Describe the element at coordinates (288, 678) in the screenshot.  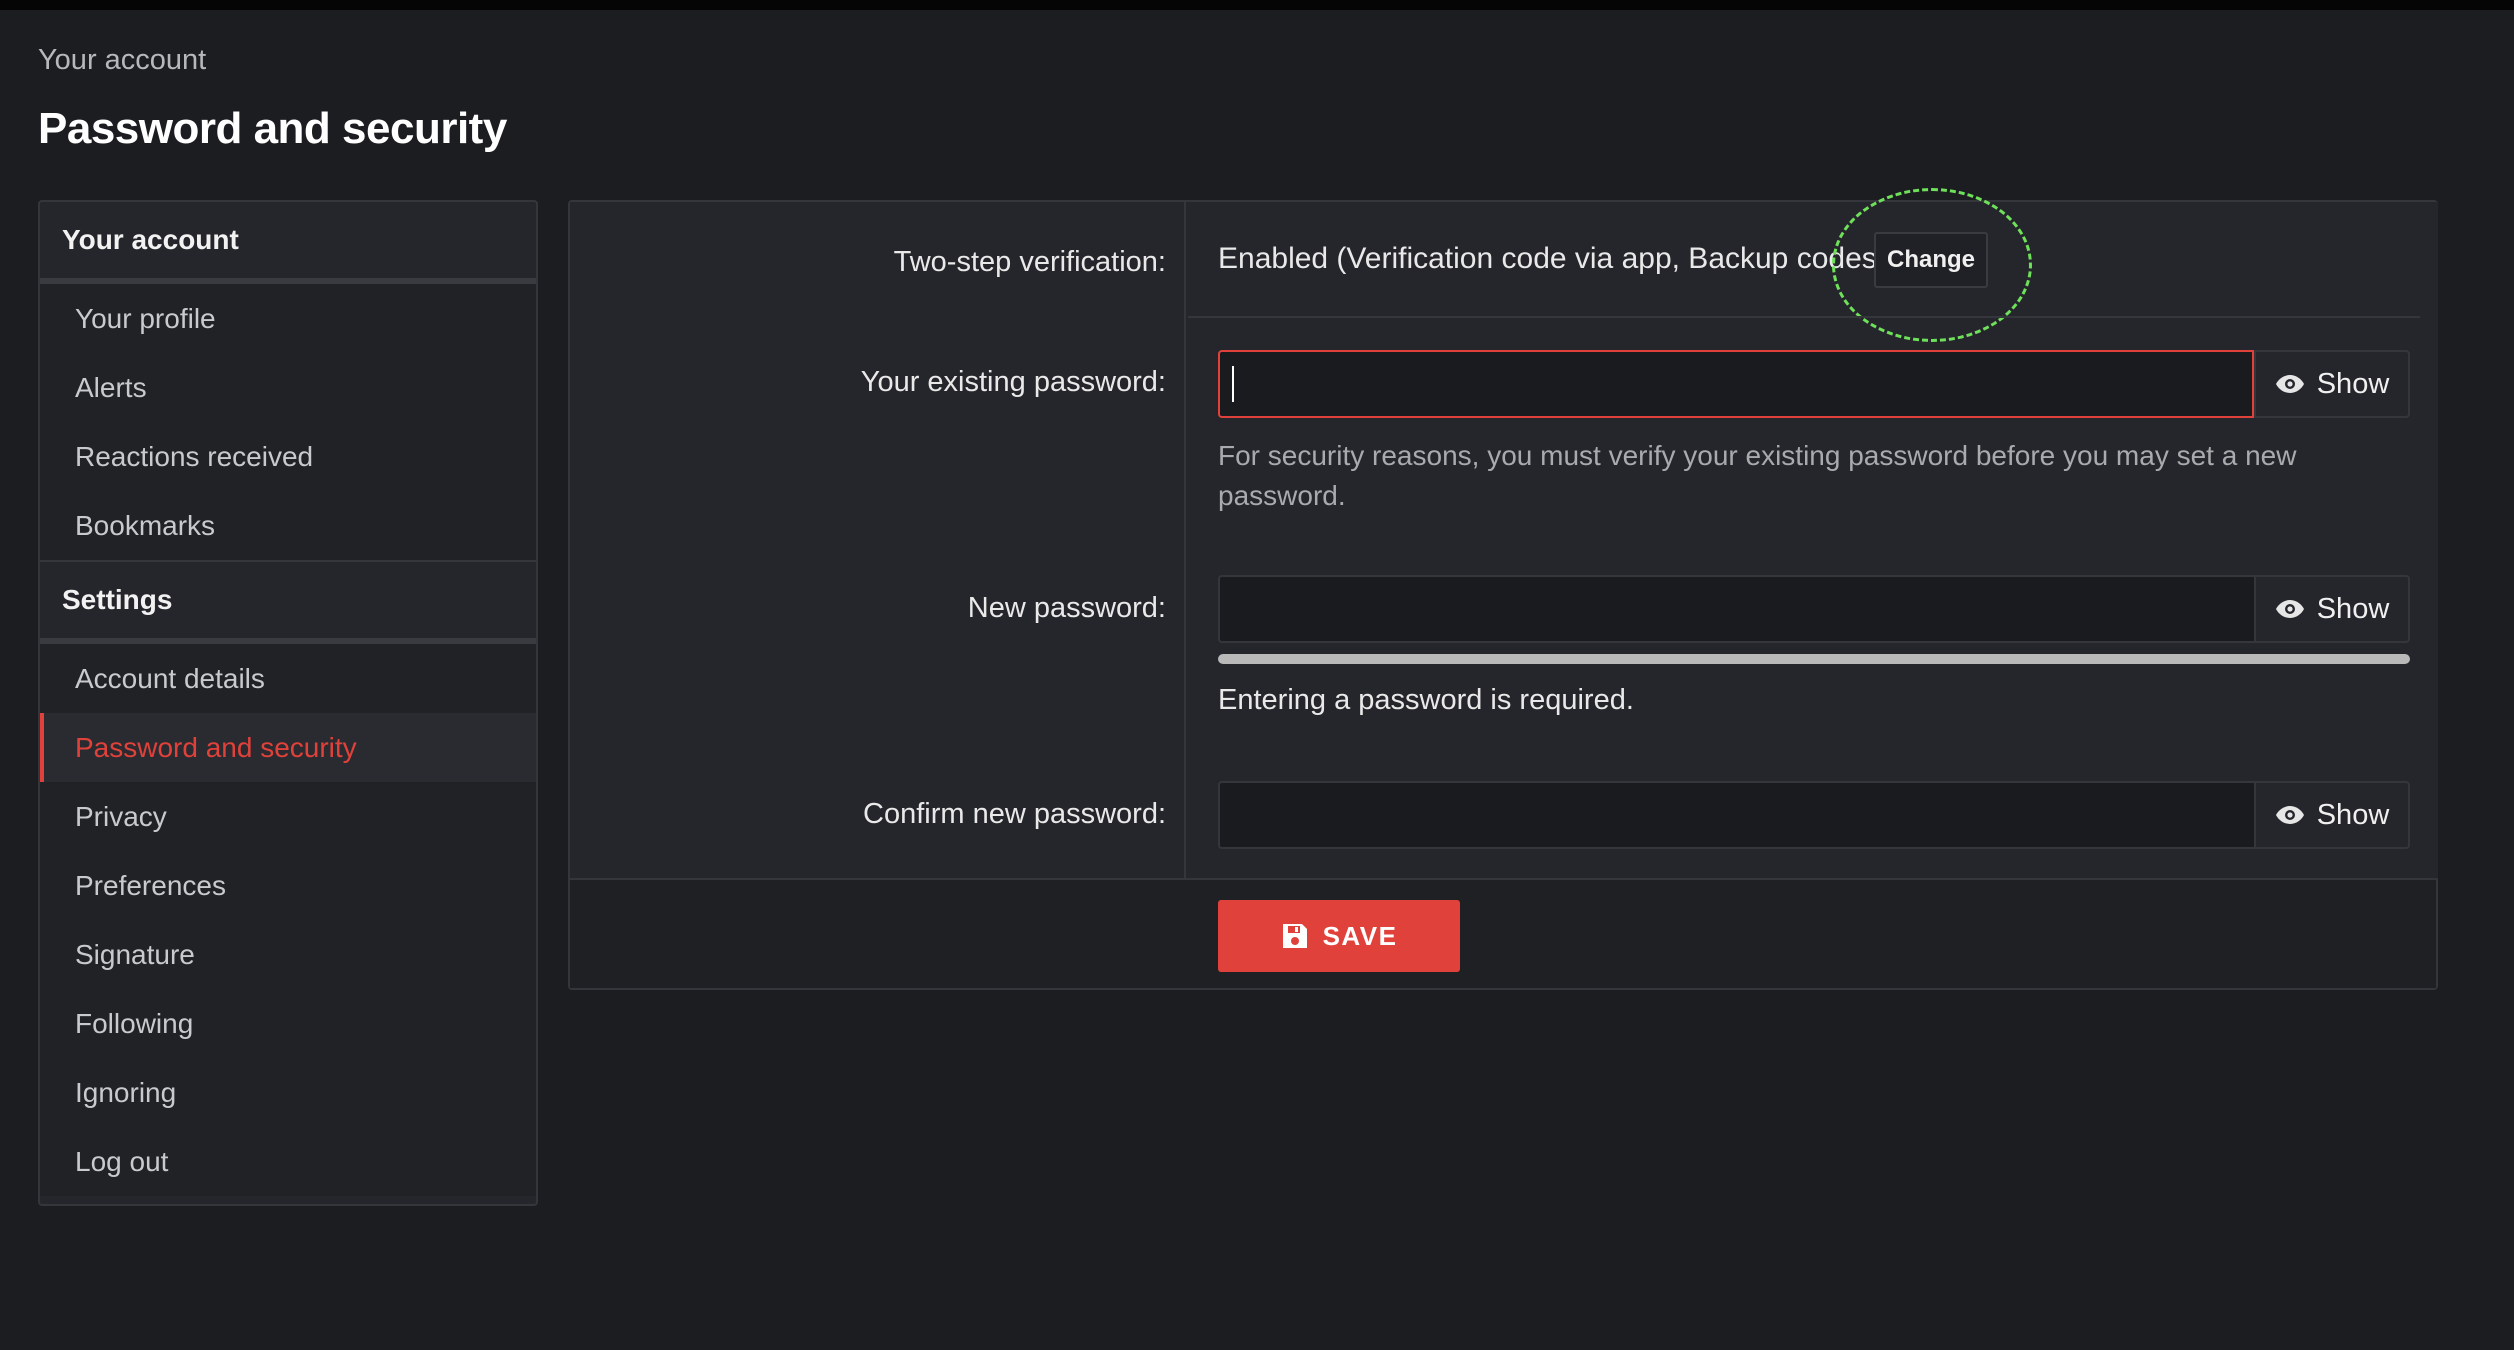
I see `sidebar-item-account-details: Account details` at that location.